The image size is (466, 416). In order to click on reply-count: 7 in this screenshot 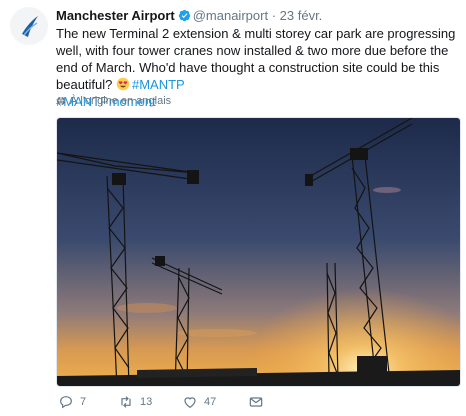, I will do `click(83, 402)`.